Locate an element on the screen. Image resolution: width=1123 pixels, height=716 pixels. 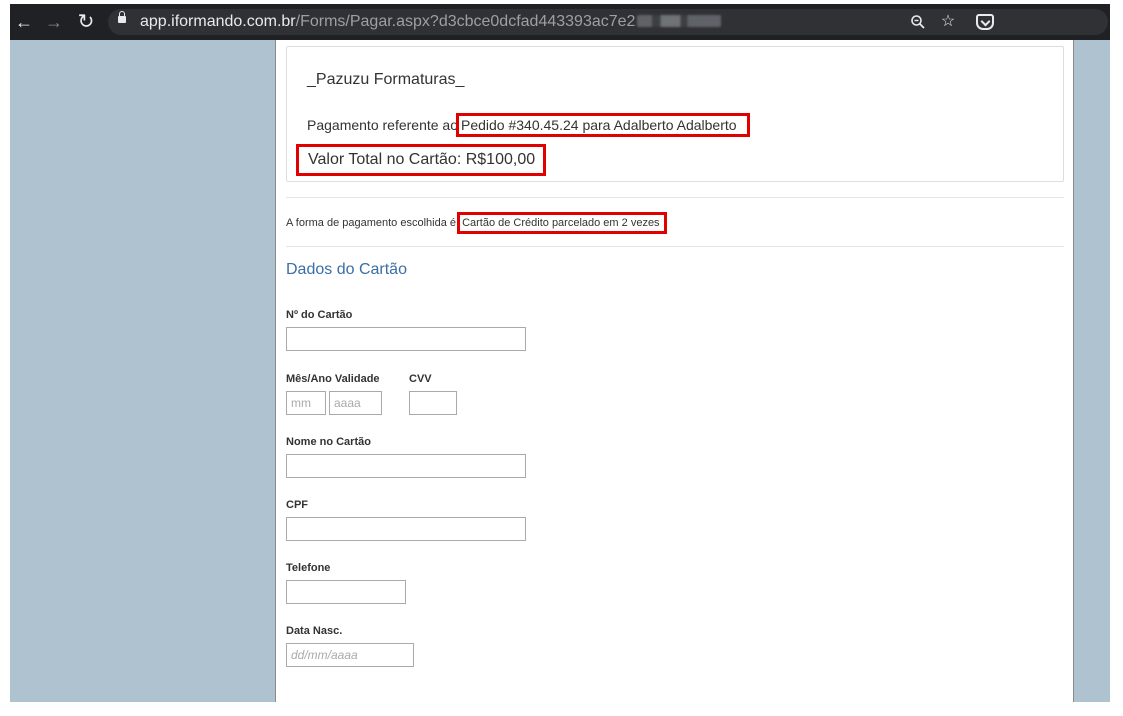
section-title: Dados do Cartão is located at coordinates (346, 269).